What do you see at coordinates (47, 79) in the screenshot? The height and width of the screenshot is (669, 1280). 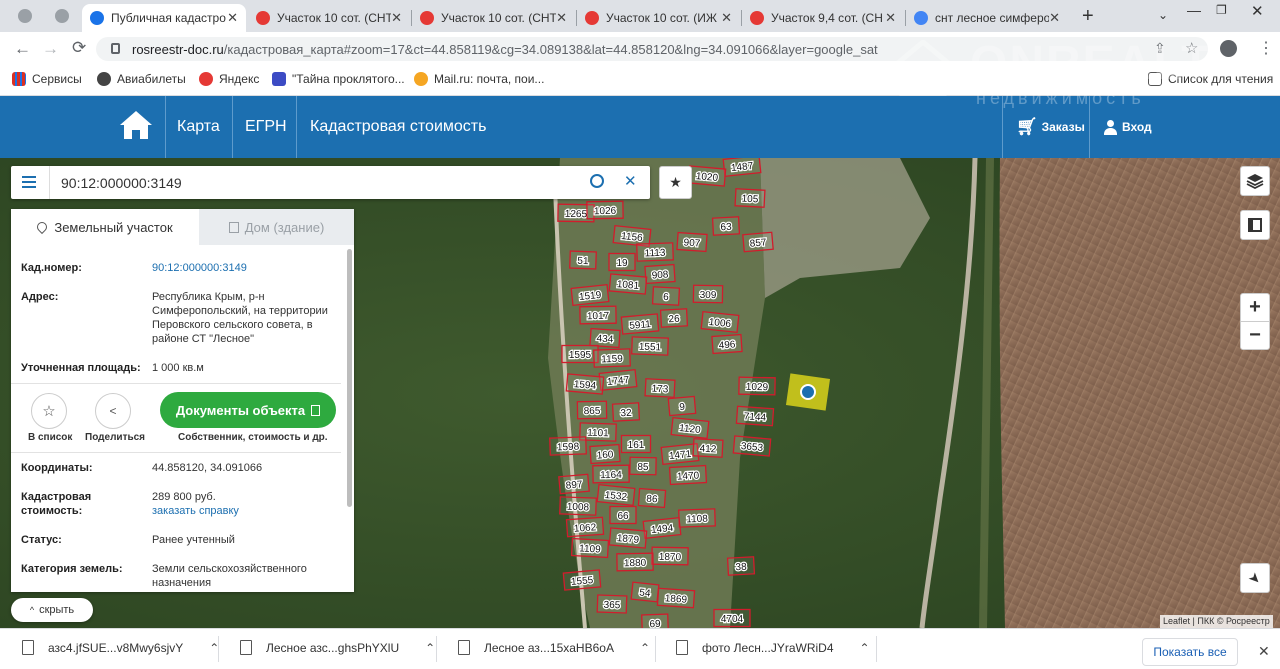 I see `bookmark-services: Сервисы` at bounding box center [47, 79].